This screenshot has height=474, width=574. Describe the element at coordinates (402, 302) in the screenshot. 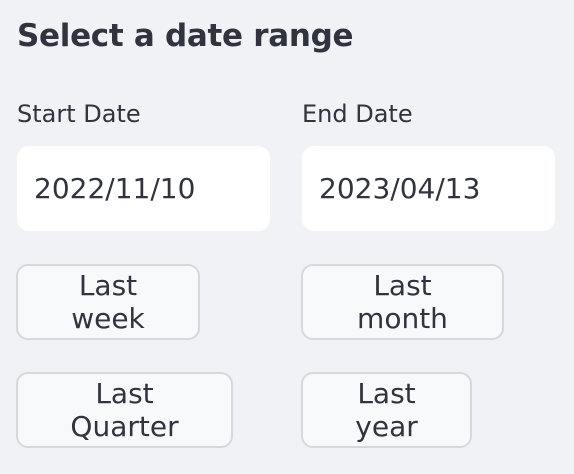

I see `last-month-button: Last month` at that location.